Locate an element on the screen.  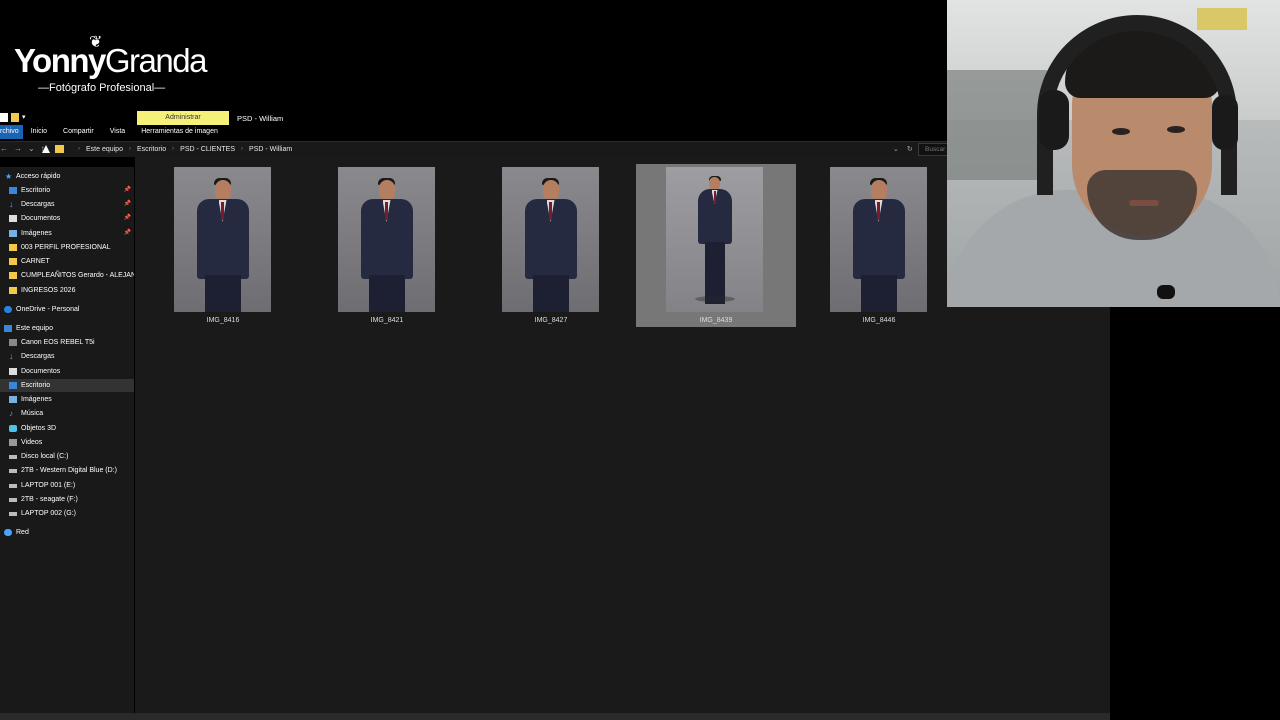
sidebar-item-videos: Videos is located at coordinates (67, 442).